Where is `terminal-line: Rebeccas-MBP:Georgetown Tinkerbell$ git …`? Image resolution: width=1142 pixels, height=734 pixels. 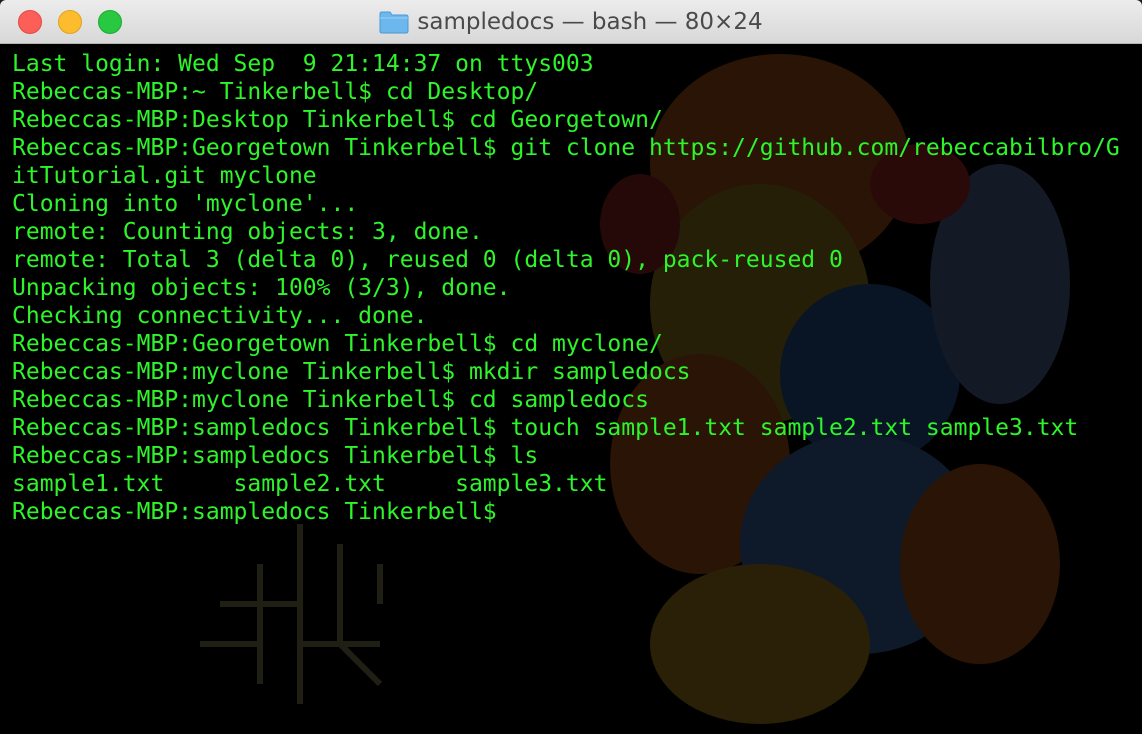
terminal-line: Rebeccas-MBP:Georgetown Tinkerbell$ git … is located at coordinates (566, 148).